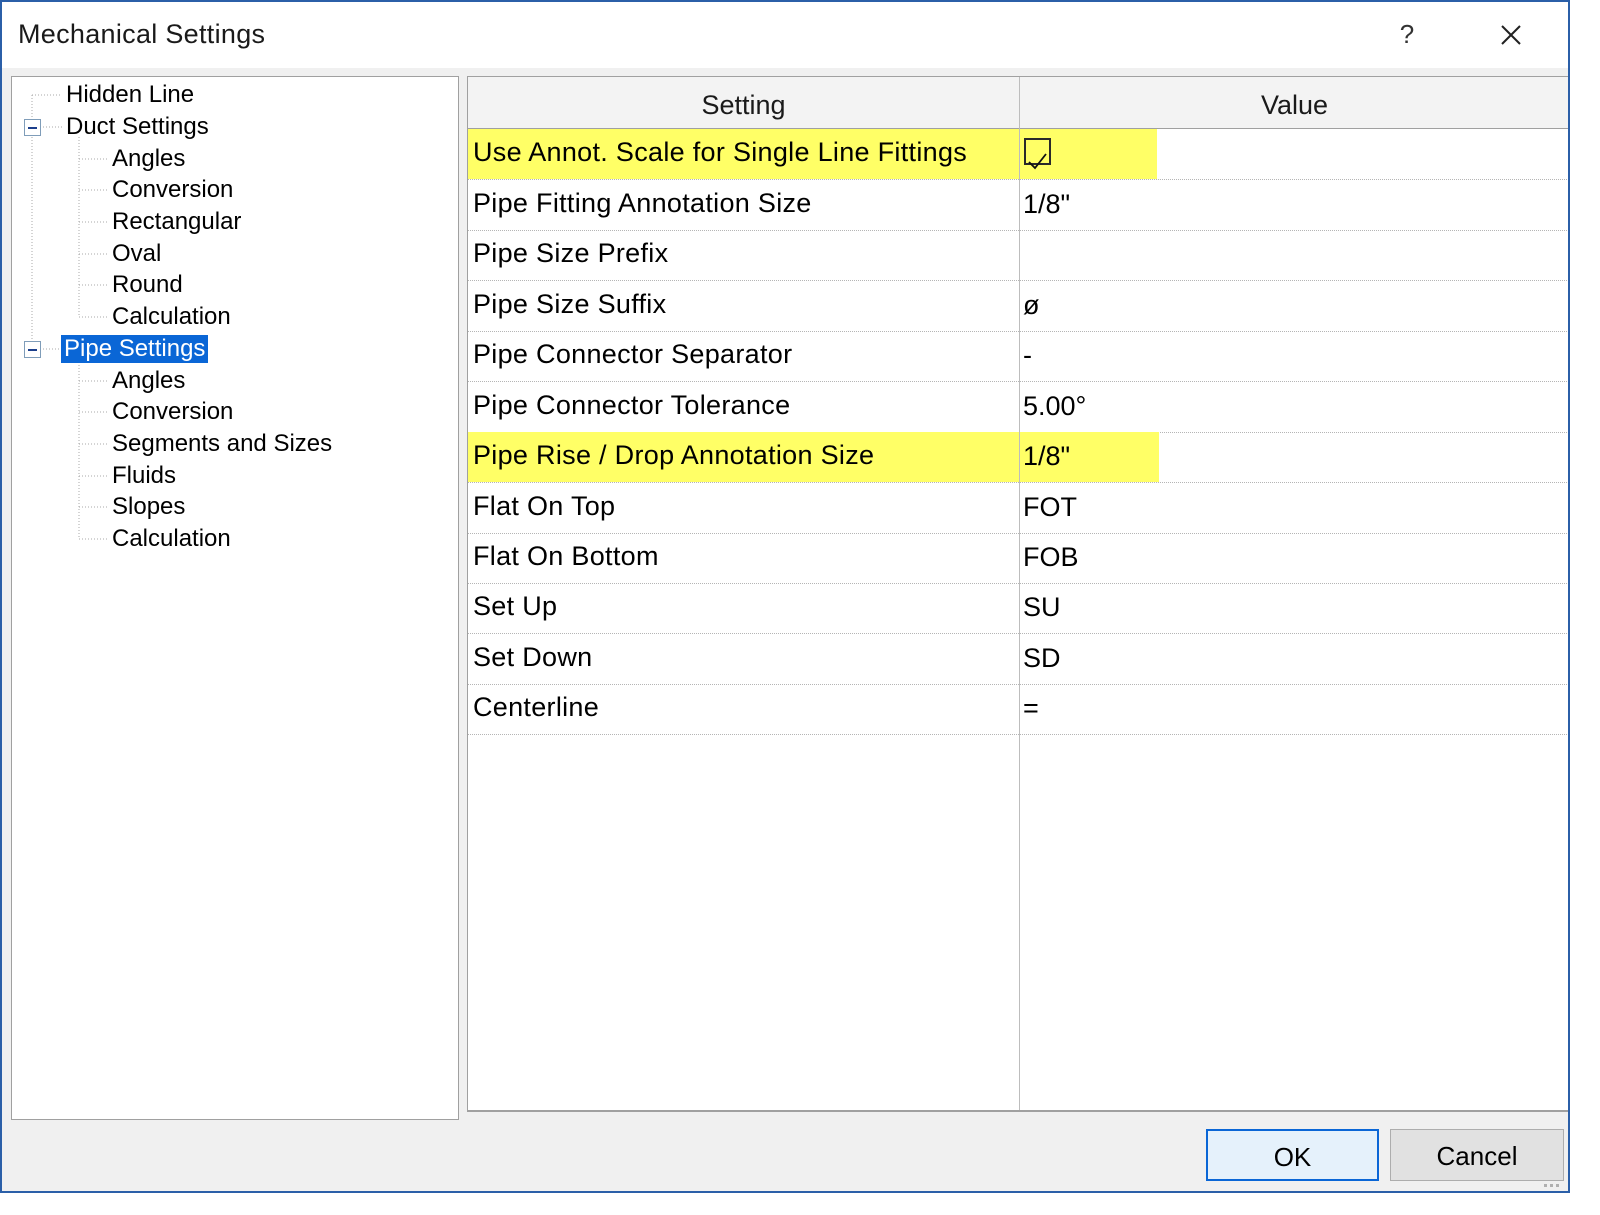 Image resolution: width=1600 pixels, height=1215 pixels. Describe the element at coordinates (137, 127) in the screenshot. I see `tree-item-duct-settings: Duct Settings` at that location.